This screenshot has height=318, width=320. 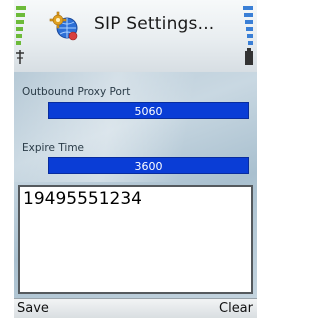 I want to click on expire-time-field: 3600, so click(x=148, y=165).